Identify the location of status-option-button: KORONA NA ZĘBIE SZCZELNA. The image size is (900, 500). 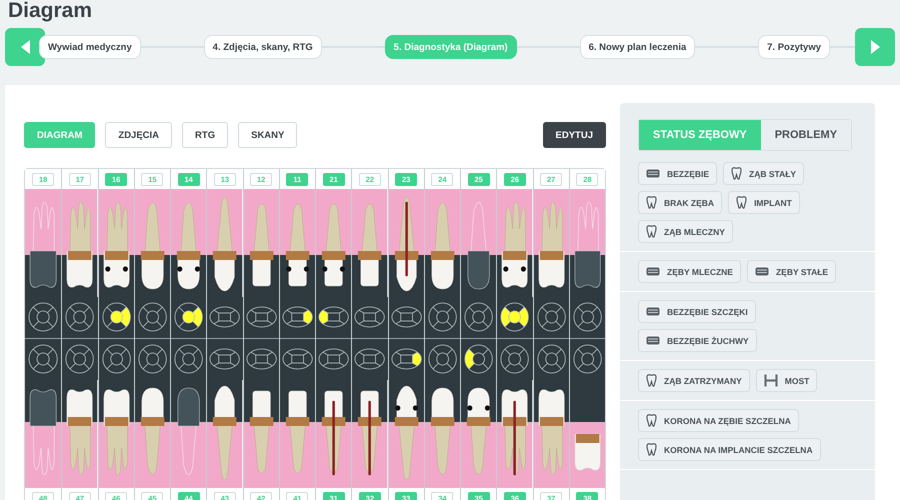
(718, 420).